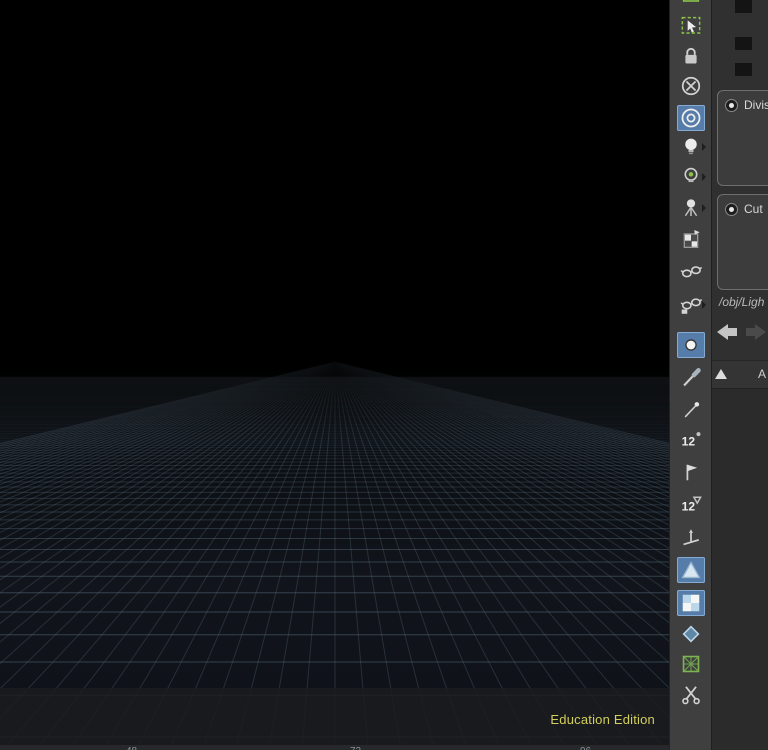 This screenshot has width=768, height=750. I want to click on point-numbers-button: 12, so click(691, 440).